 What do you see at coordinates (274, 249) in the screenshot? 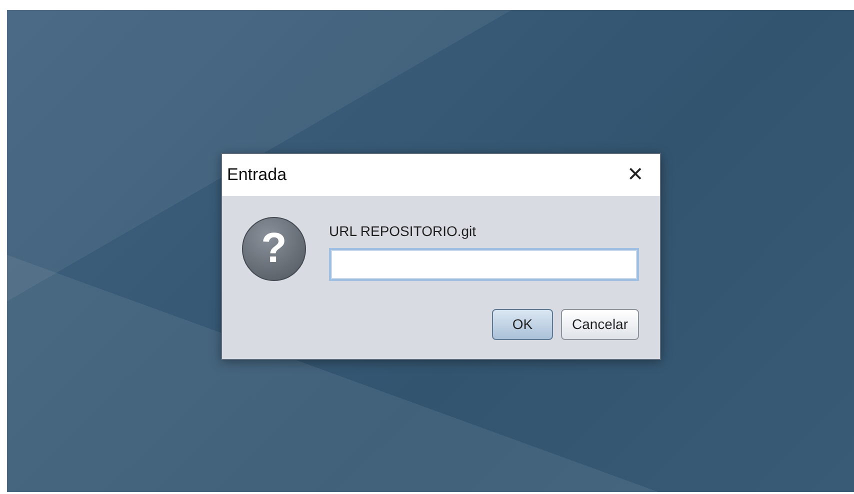
I see `question-icon: ?` at bounding box center [274, 249].